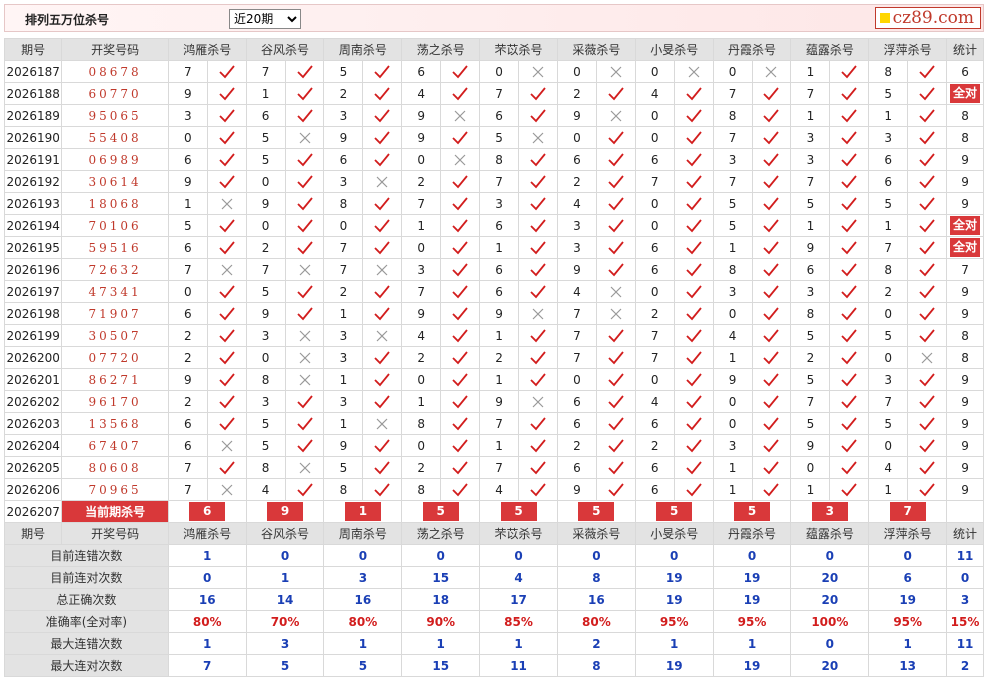  I want to click on stat-total: 0, so click(965, 577).